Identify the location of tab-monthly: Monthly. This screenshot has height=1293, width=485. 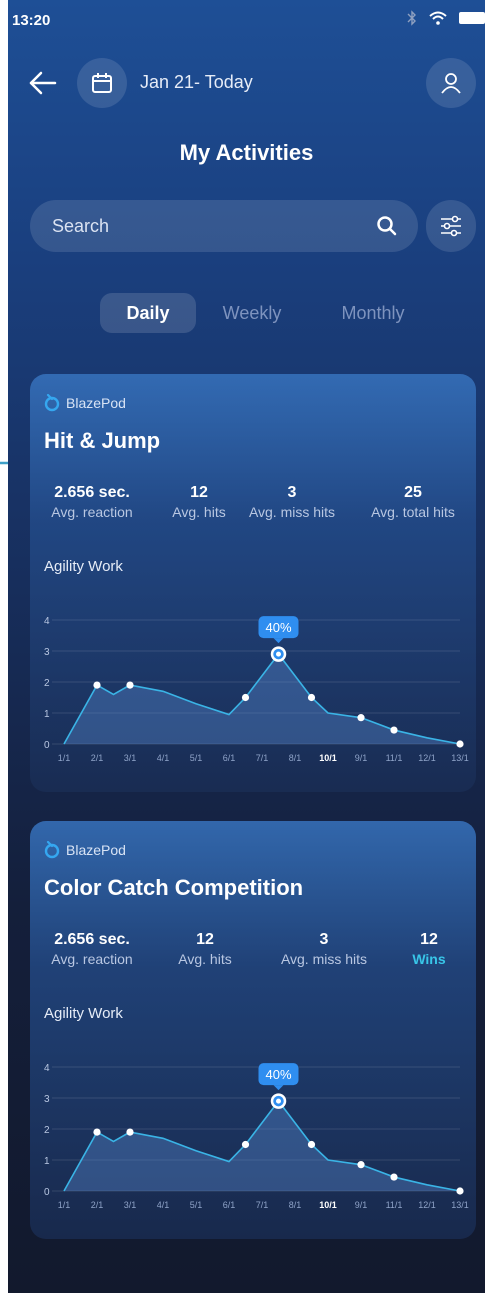
(373, 313).